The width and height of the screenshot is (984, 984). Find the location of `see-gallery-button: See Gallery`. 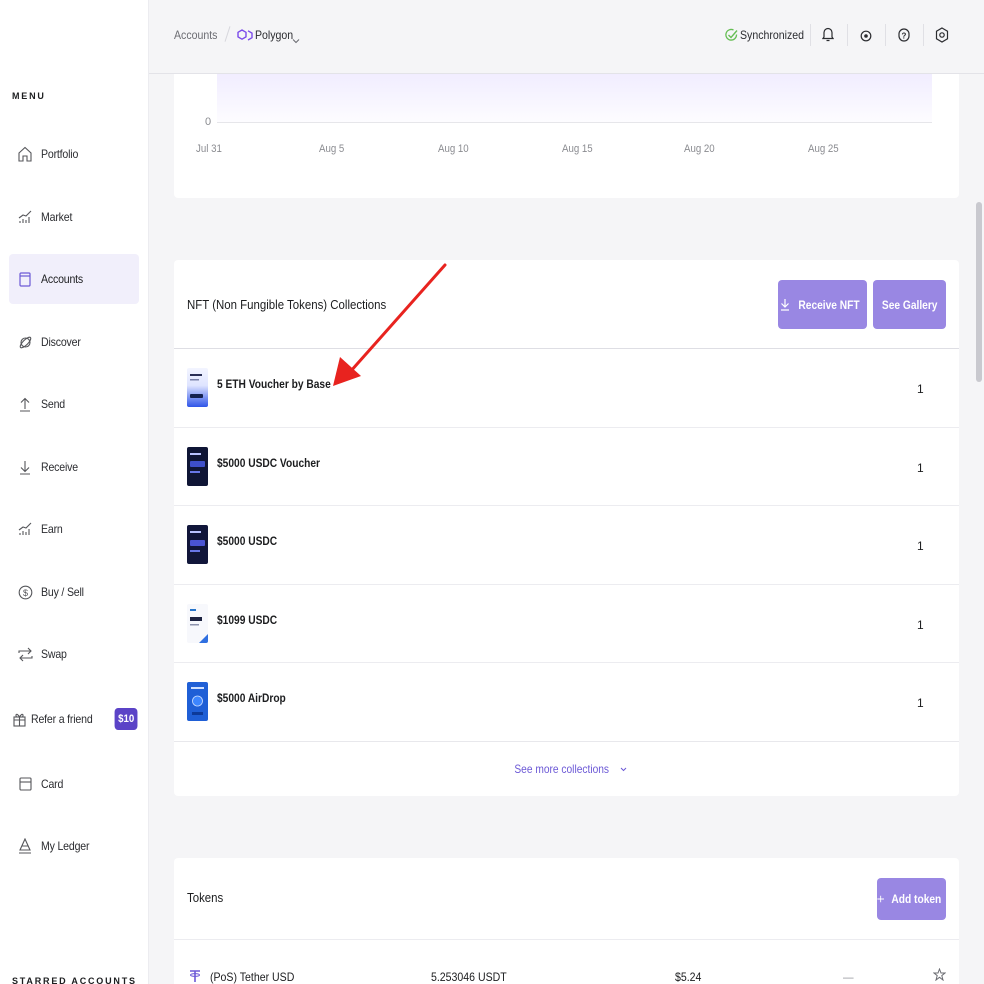

see-gallery-button: See Gallery is located at coordinates (909, 304).